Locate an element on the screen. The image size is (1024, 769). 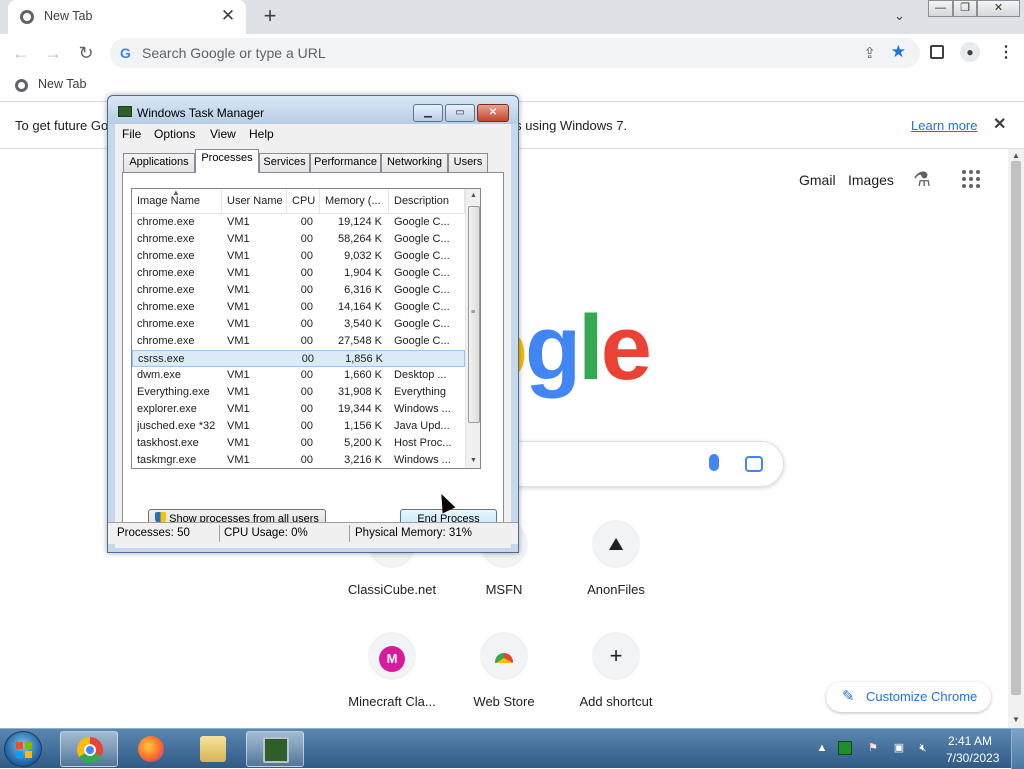
tm-minimize-button: ▁ is located at coordinates (428, 113).